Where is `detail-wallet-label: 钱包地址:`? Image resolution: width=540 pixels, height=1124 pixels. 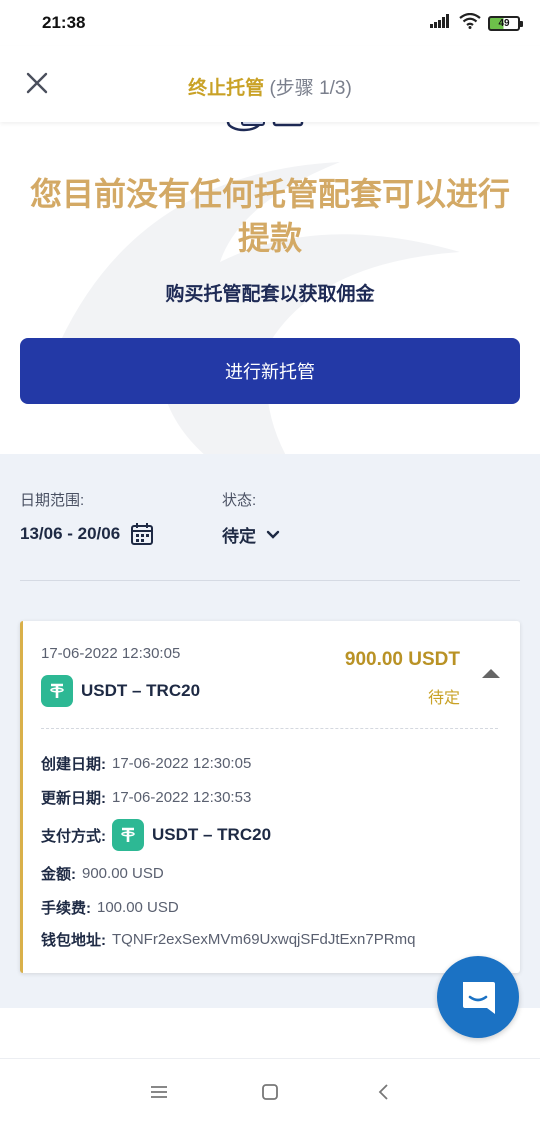
detail-wallet-label: 钱包地址: is located at coordinates (73, 940).